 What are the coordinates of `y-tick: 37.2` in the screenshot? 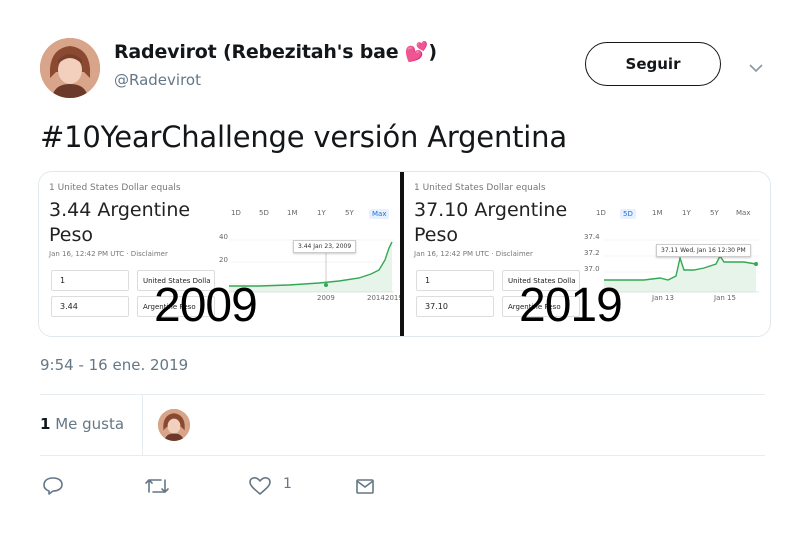 It's located at (592, 253).